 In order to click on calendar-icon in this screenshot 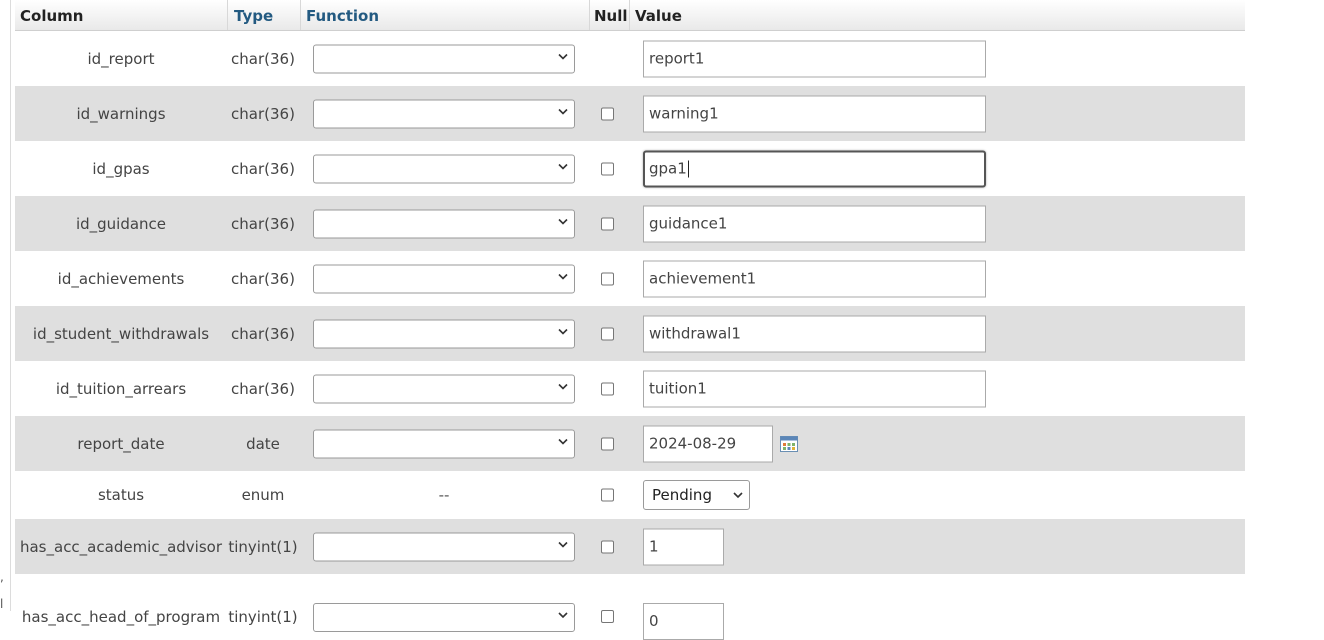, I will do `click(789, 443)`.